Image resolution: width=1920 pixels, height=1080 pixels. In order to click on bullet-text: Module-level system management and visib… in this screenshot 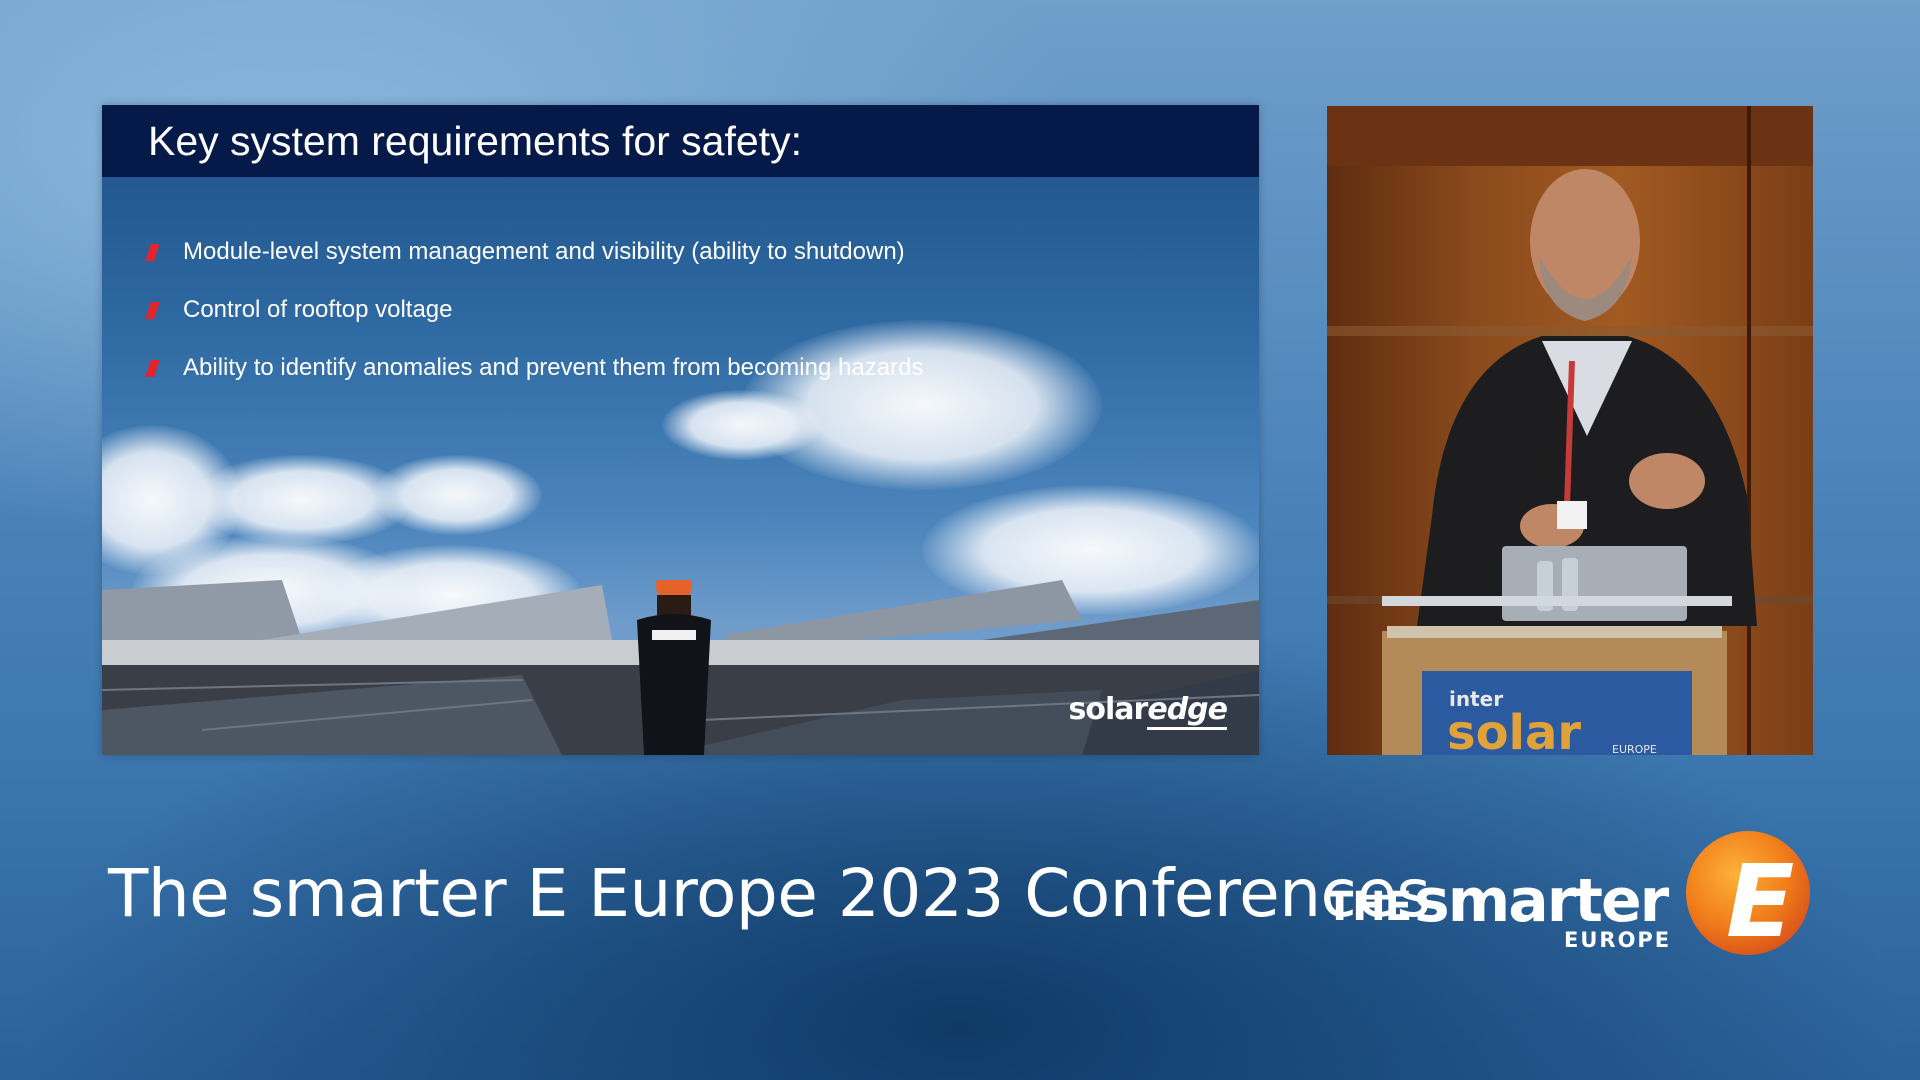, I will do `click(544, 251)`.